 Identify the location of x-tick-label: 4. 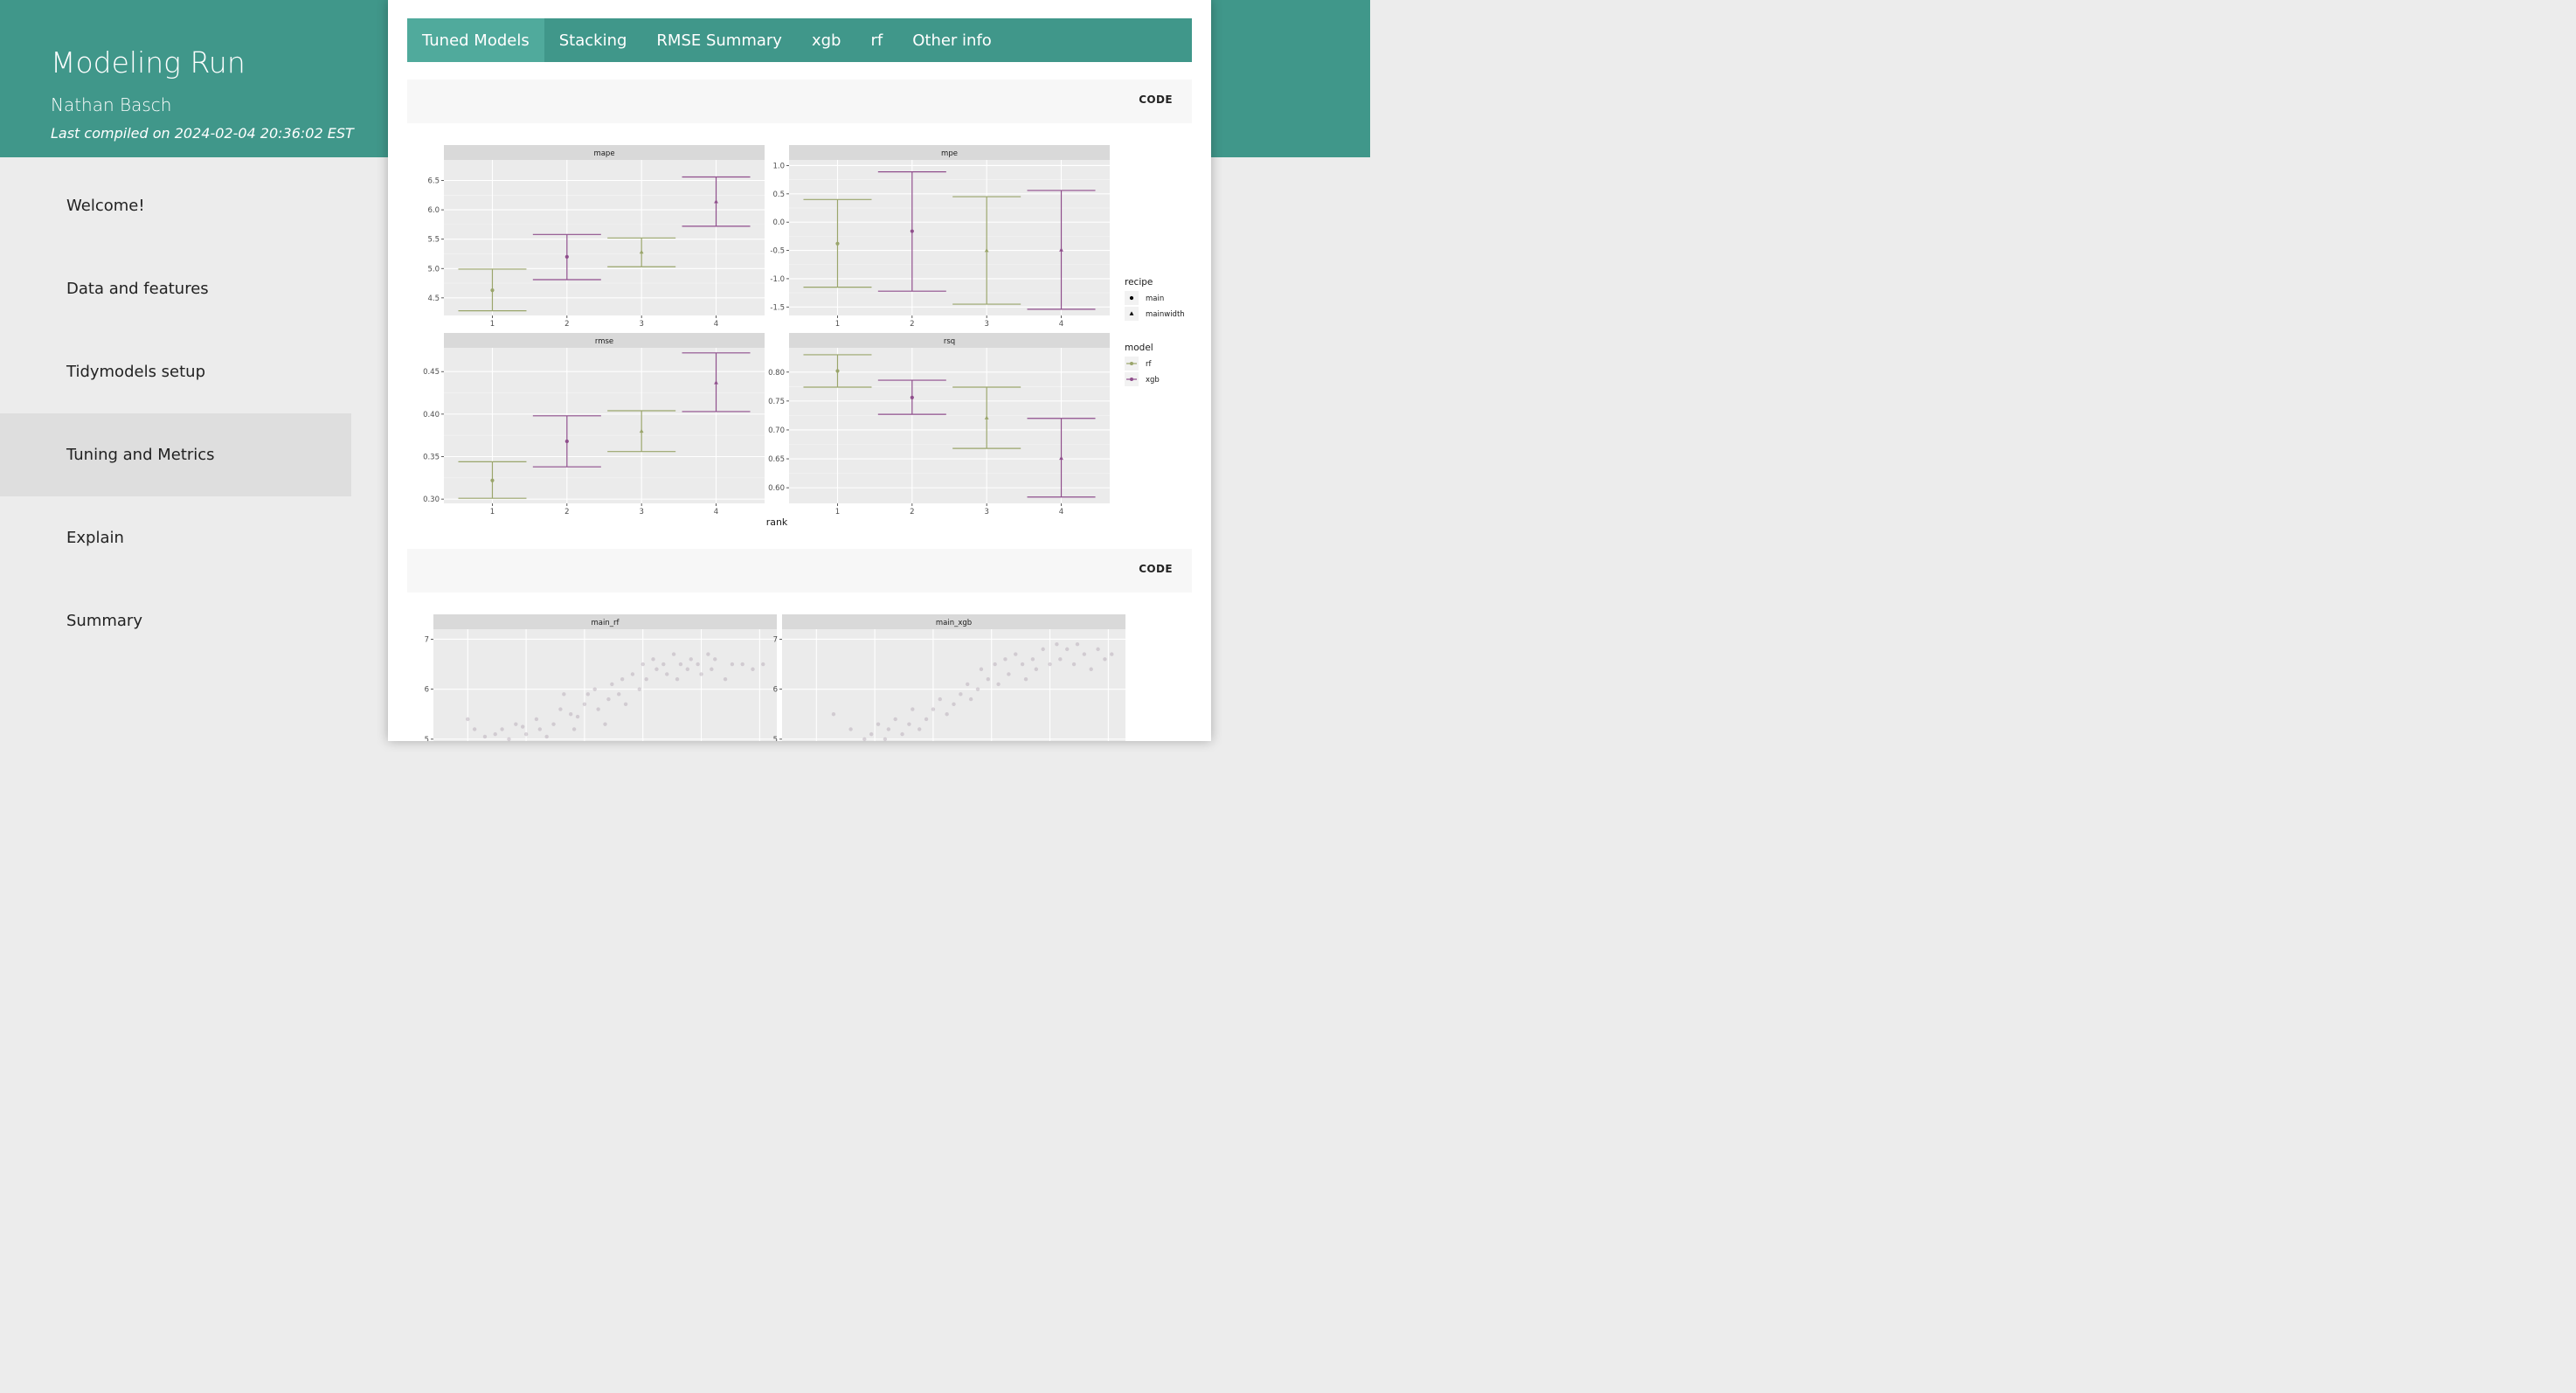
(1061, 512).